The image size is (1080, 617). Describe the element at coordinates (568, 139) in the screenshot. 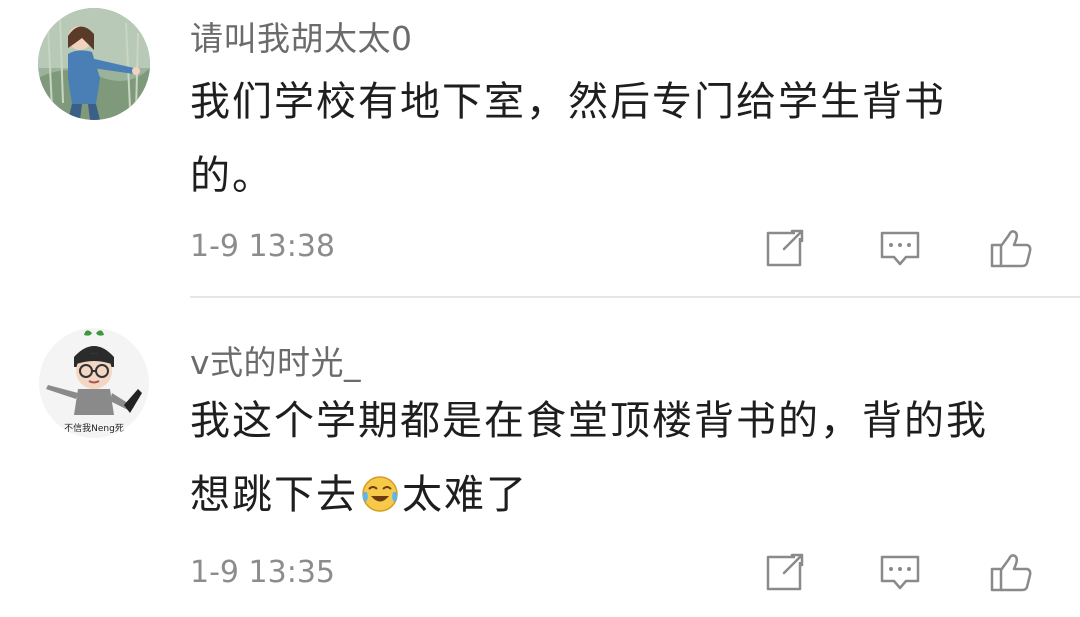

I see `comment-text: 我们学校有地下室，然后专门给学生背书的。` at that location.